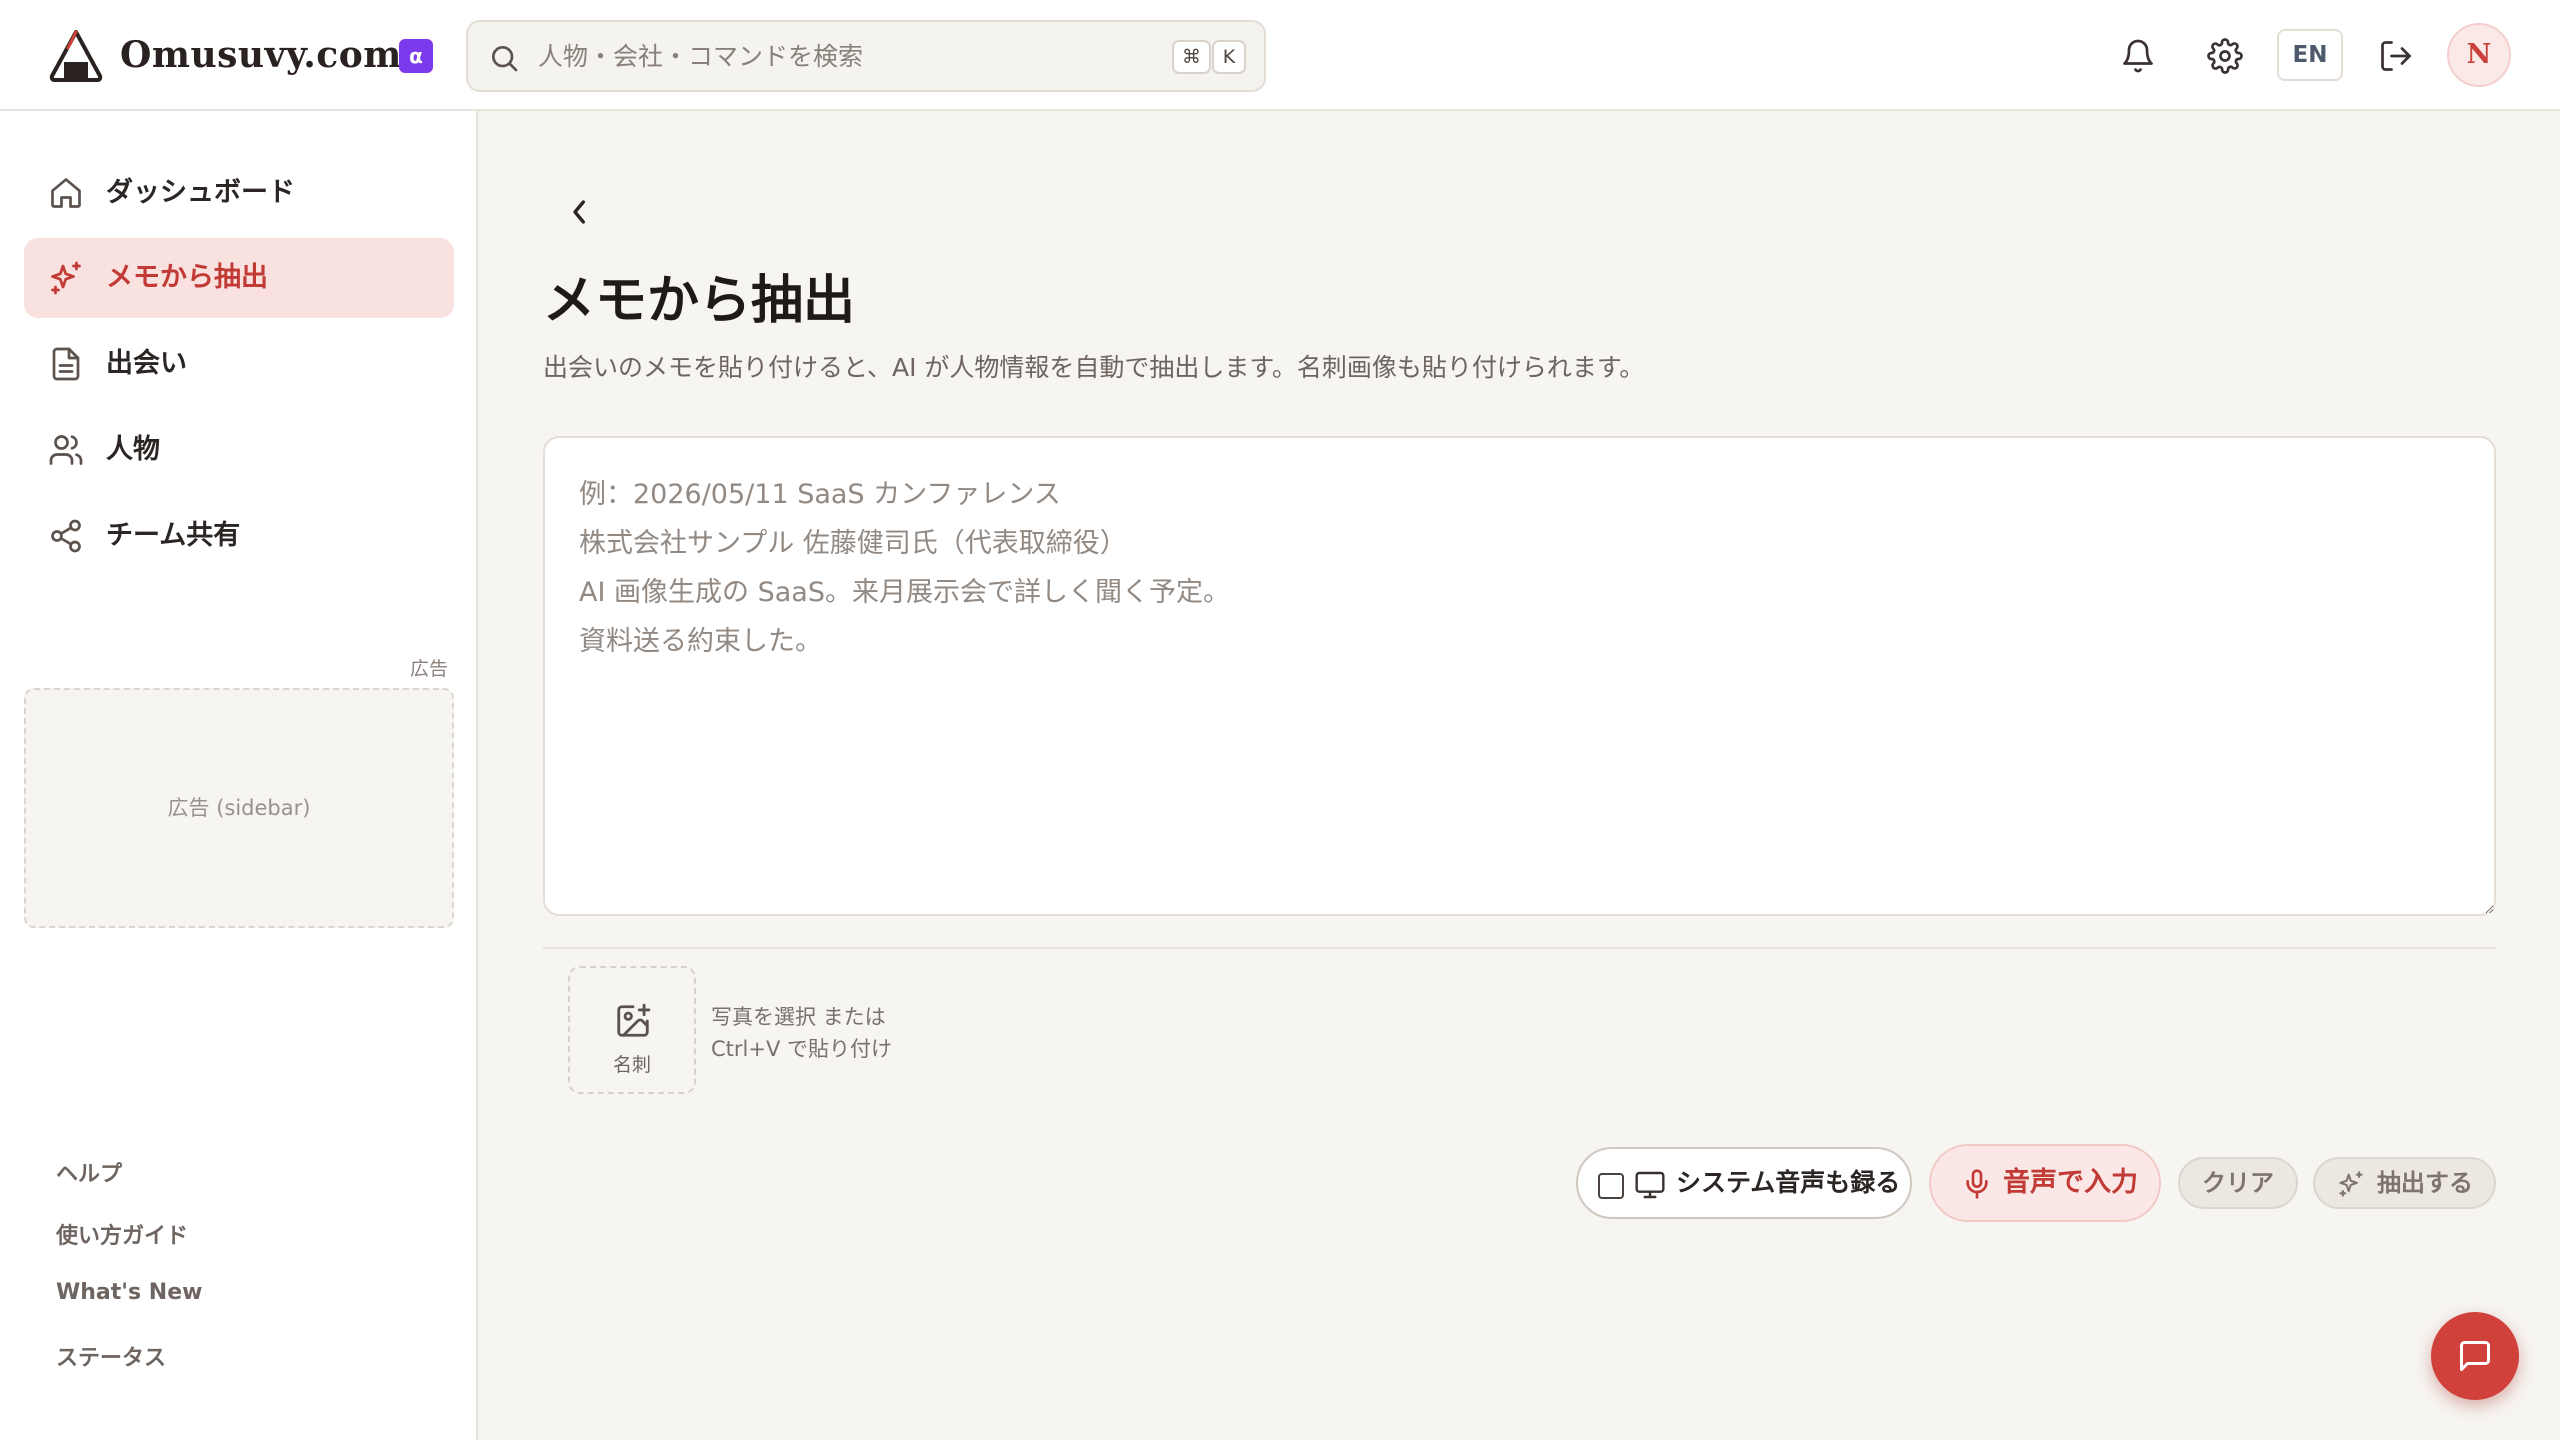 The height and width of the screenshot is (1440, 2560). Describe the element at coordinates (631, 1065) in the screenshot. I see `business-card-label: 名刺` at that location.